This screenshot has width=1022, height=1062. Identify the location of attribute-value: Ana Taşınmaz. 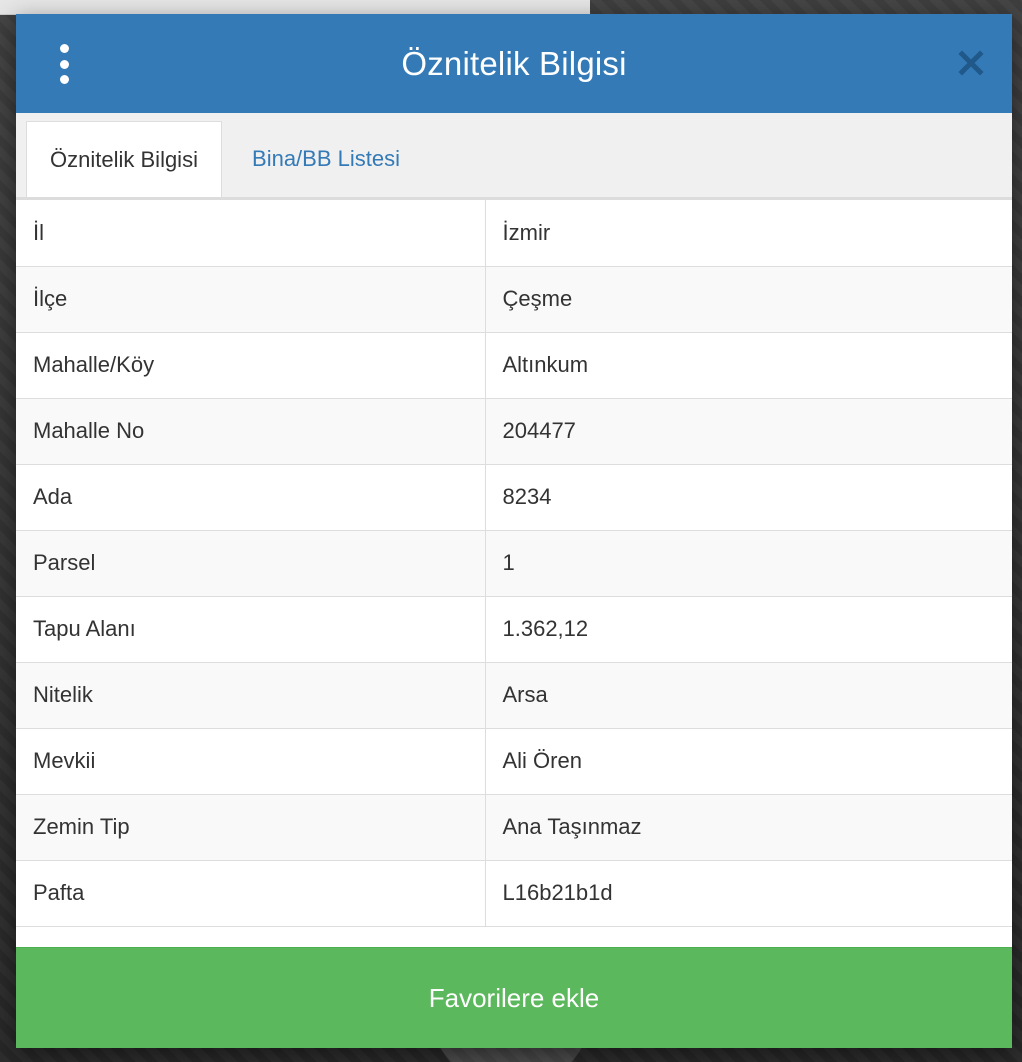
(748, 827).